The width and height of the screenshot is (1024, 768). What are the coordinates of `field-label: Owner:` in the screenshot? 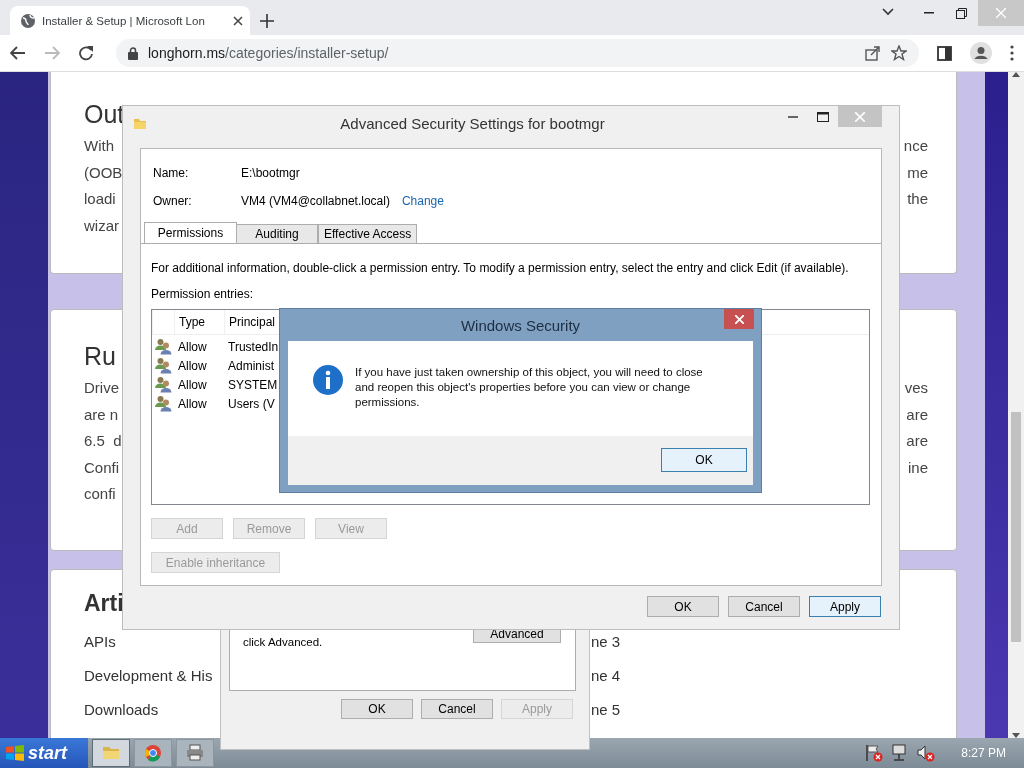 It's located at (173, 201).